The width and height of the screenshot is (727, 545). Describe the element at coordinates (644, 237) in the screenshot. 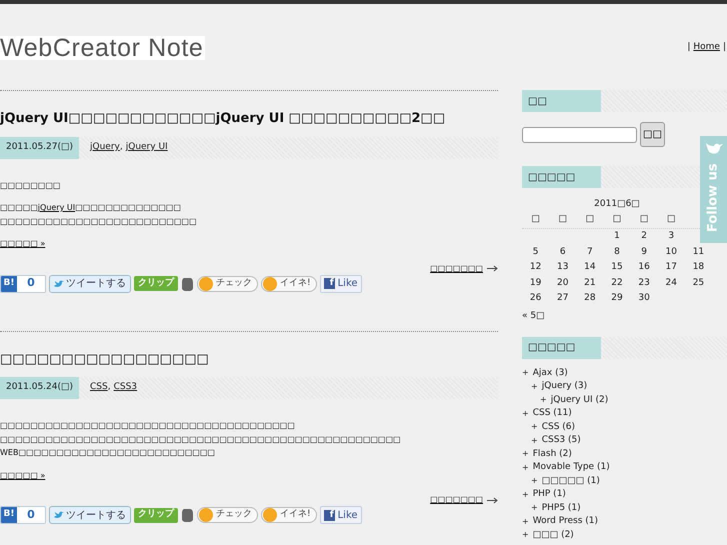

I see `calendar-day: 2` at that location.